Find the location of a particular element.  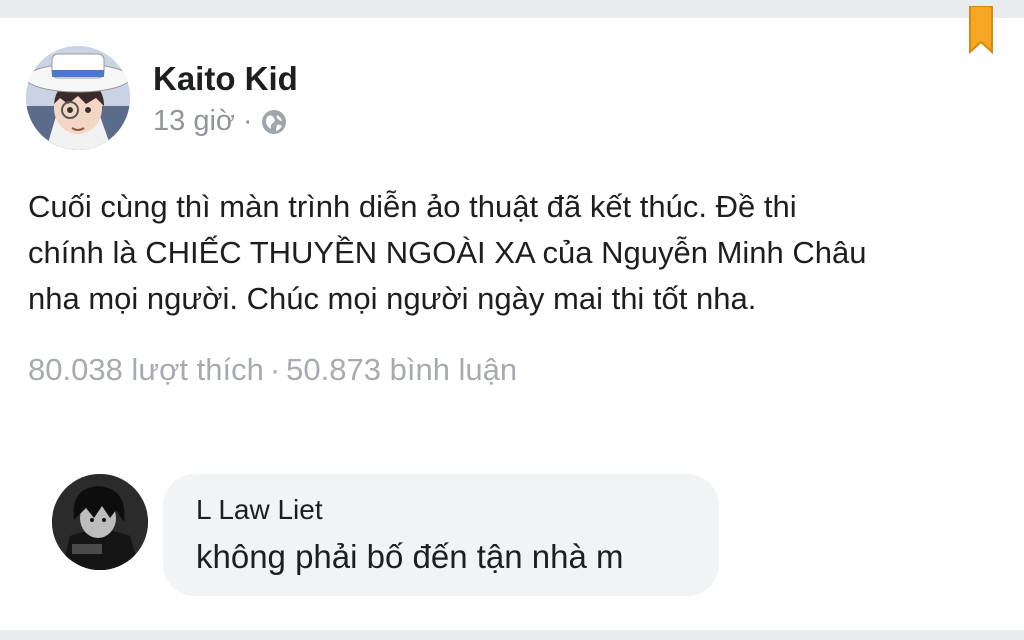

post-stats: 80.038 lượt thích · 50.873 bình luận is located at coordinates (272, 370).